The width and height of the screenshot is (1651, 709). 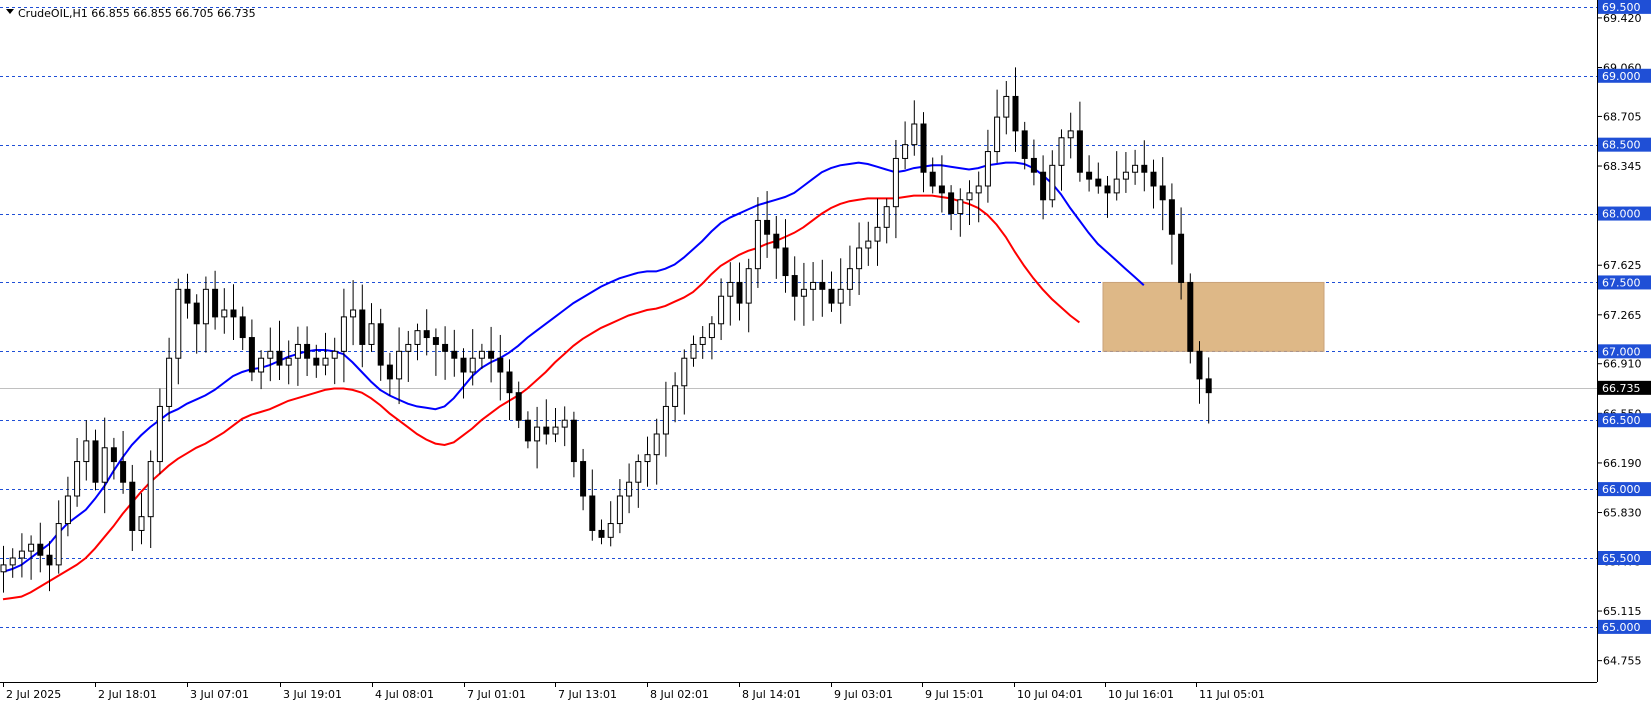 I want to click on candle, so click(x=1190, y=318).